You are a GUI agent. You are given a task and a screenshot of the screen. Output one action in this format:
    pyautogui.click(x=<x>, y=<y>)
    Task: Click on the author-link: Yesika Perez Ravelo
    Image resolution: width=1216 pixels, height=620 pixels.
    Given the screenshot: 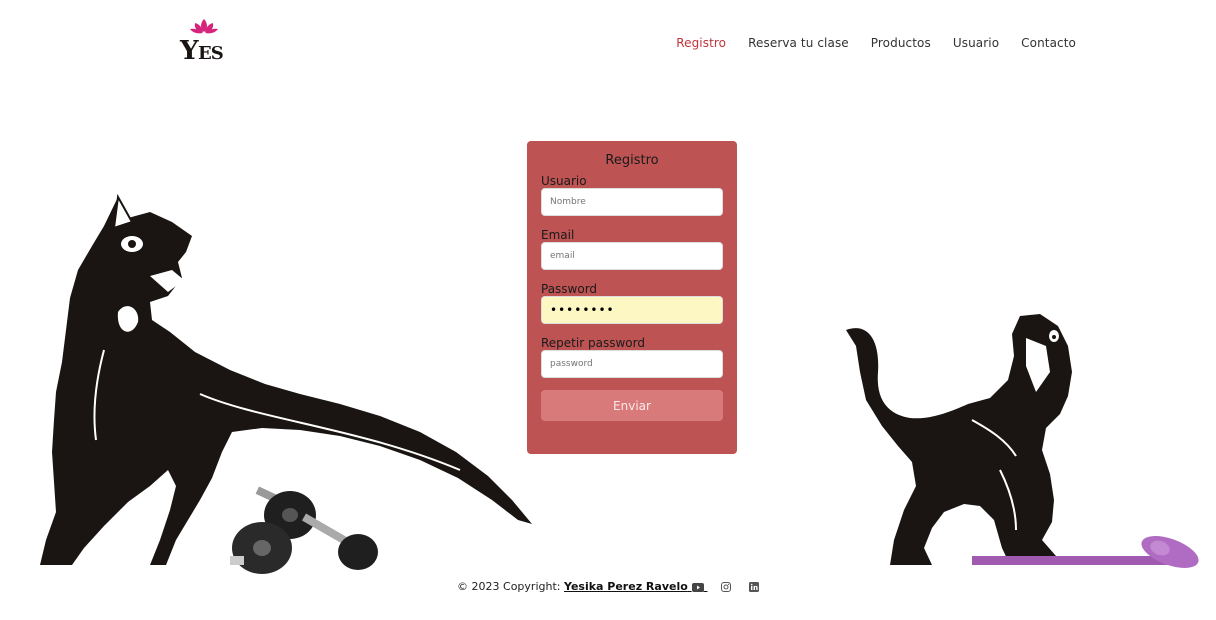 What is the action you would take?
    pyautogui.click(x=635, y=586)
    